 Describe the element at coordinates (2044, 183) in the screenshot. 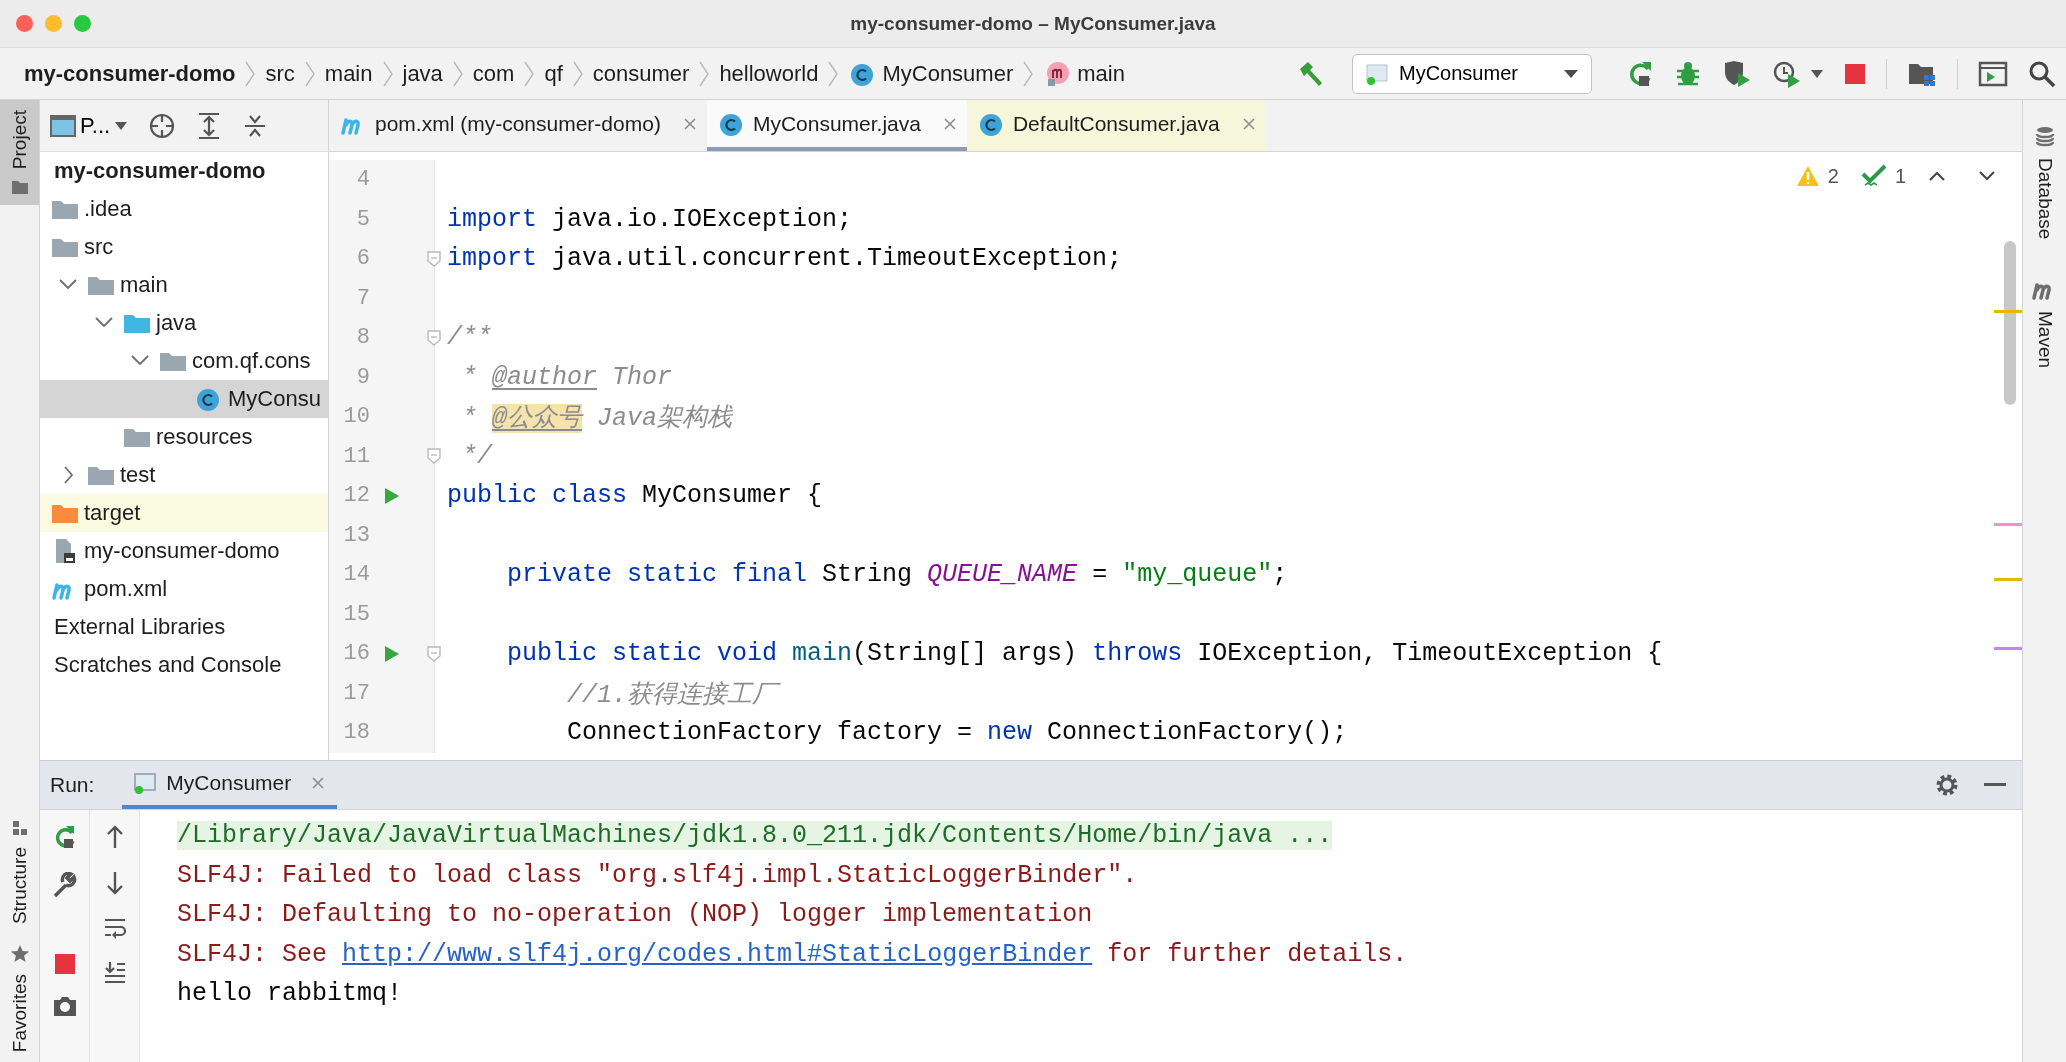

I see `tool-window-tab: Database` at that location.